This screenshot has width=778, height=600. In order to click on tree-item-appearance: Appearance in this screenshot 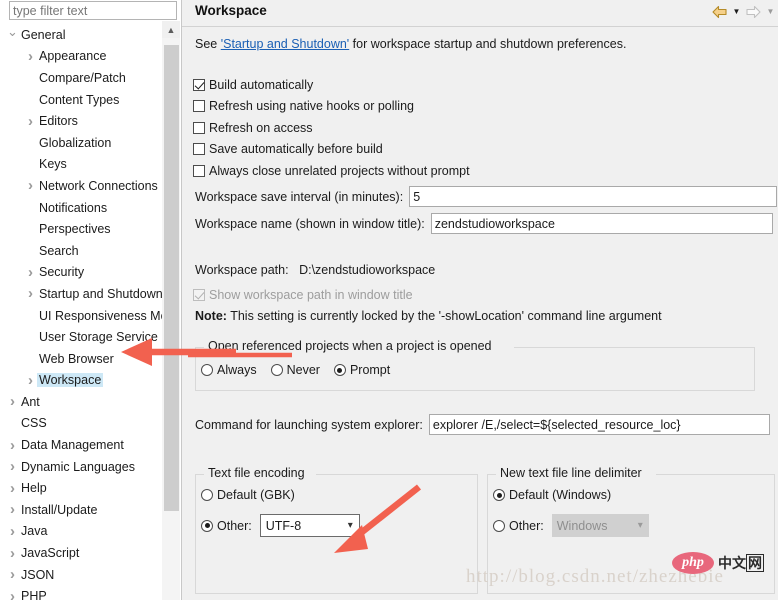, I will do `click(81, 57)`.